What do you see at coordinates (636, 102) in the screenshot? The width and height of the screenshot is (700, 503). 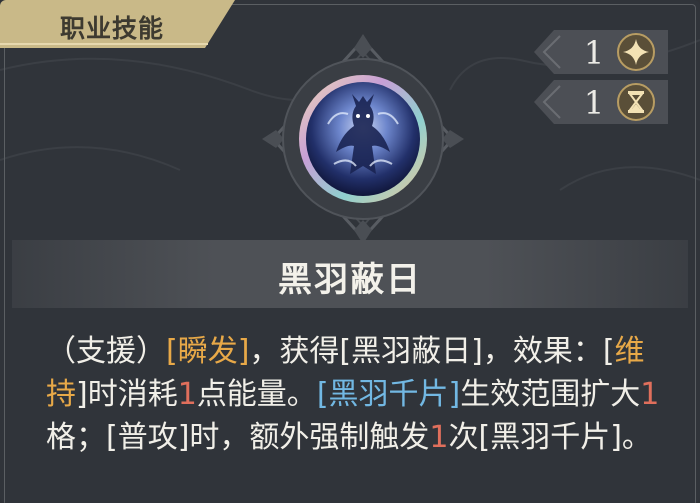 I see `hourglass-icon` at bounding box center [636, 102].